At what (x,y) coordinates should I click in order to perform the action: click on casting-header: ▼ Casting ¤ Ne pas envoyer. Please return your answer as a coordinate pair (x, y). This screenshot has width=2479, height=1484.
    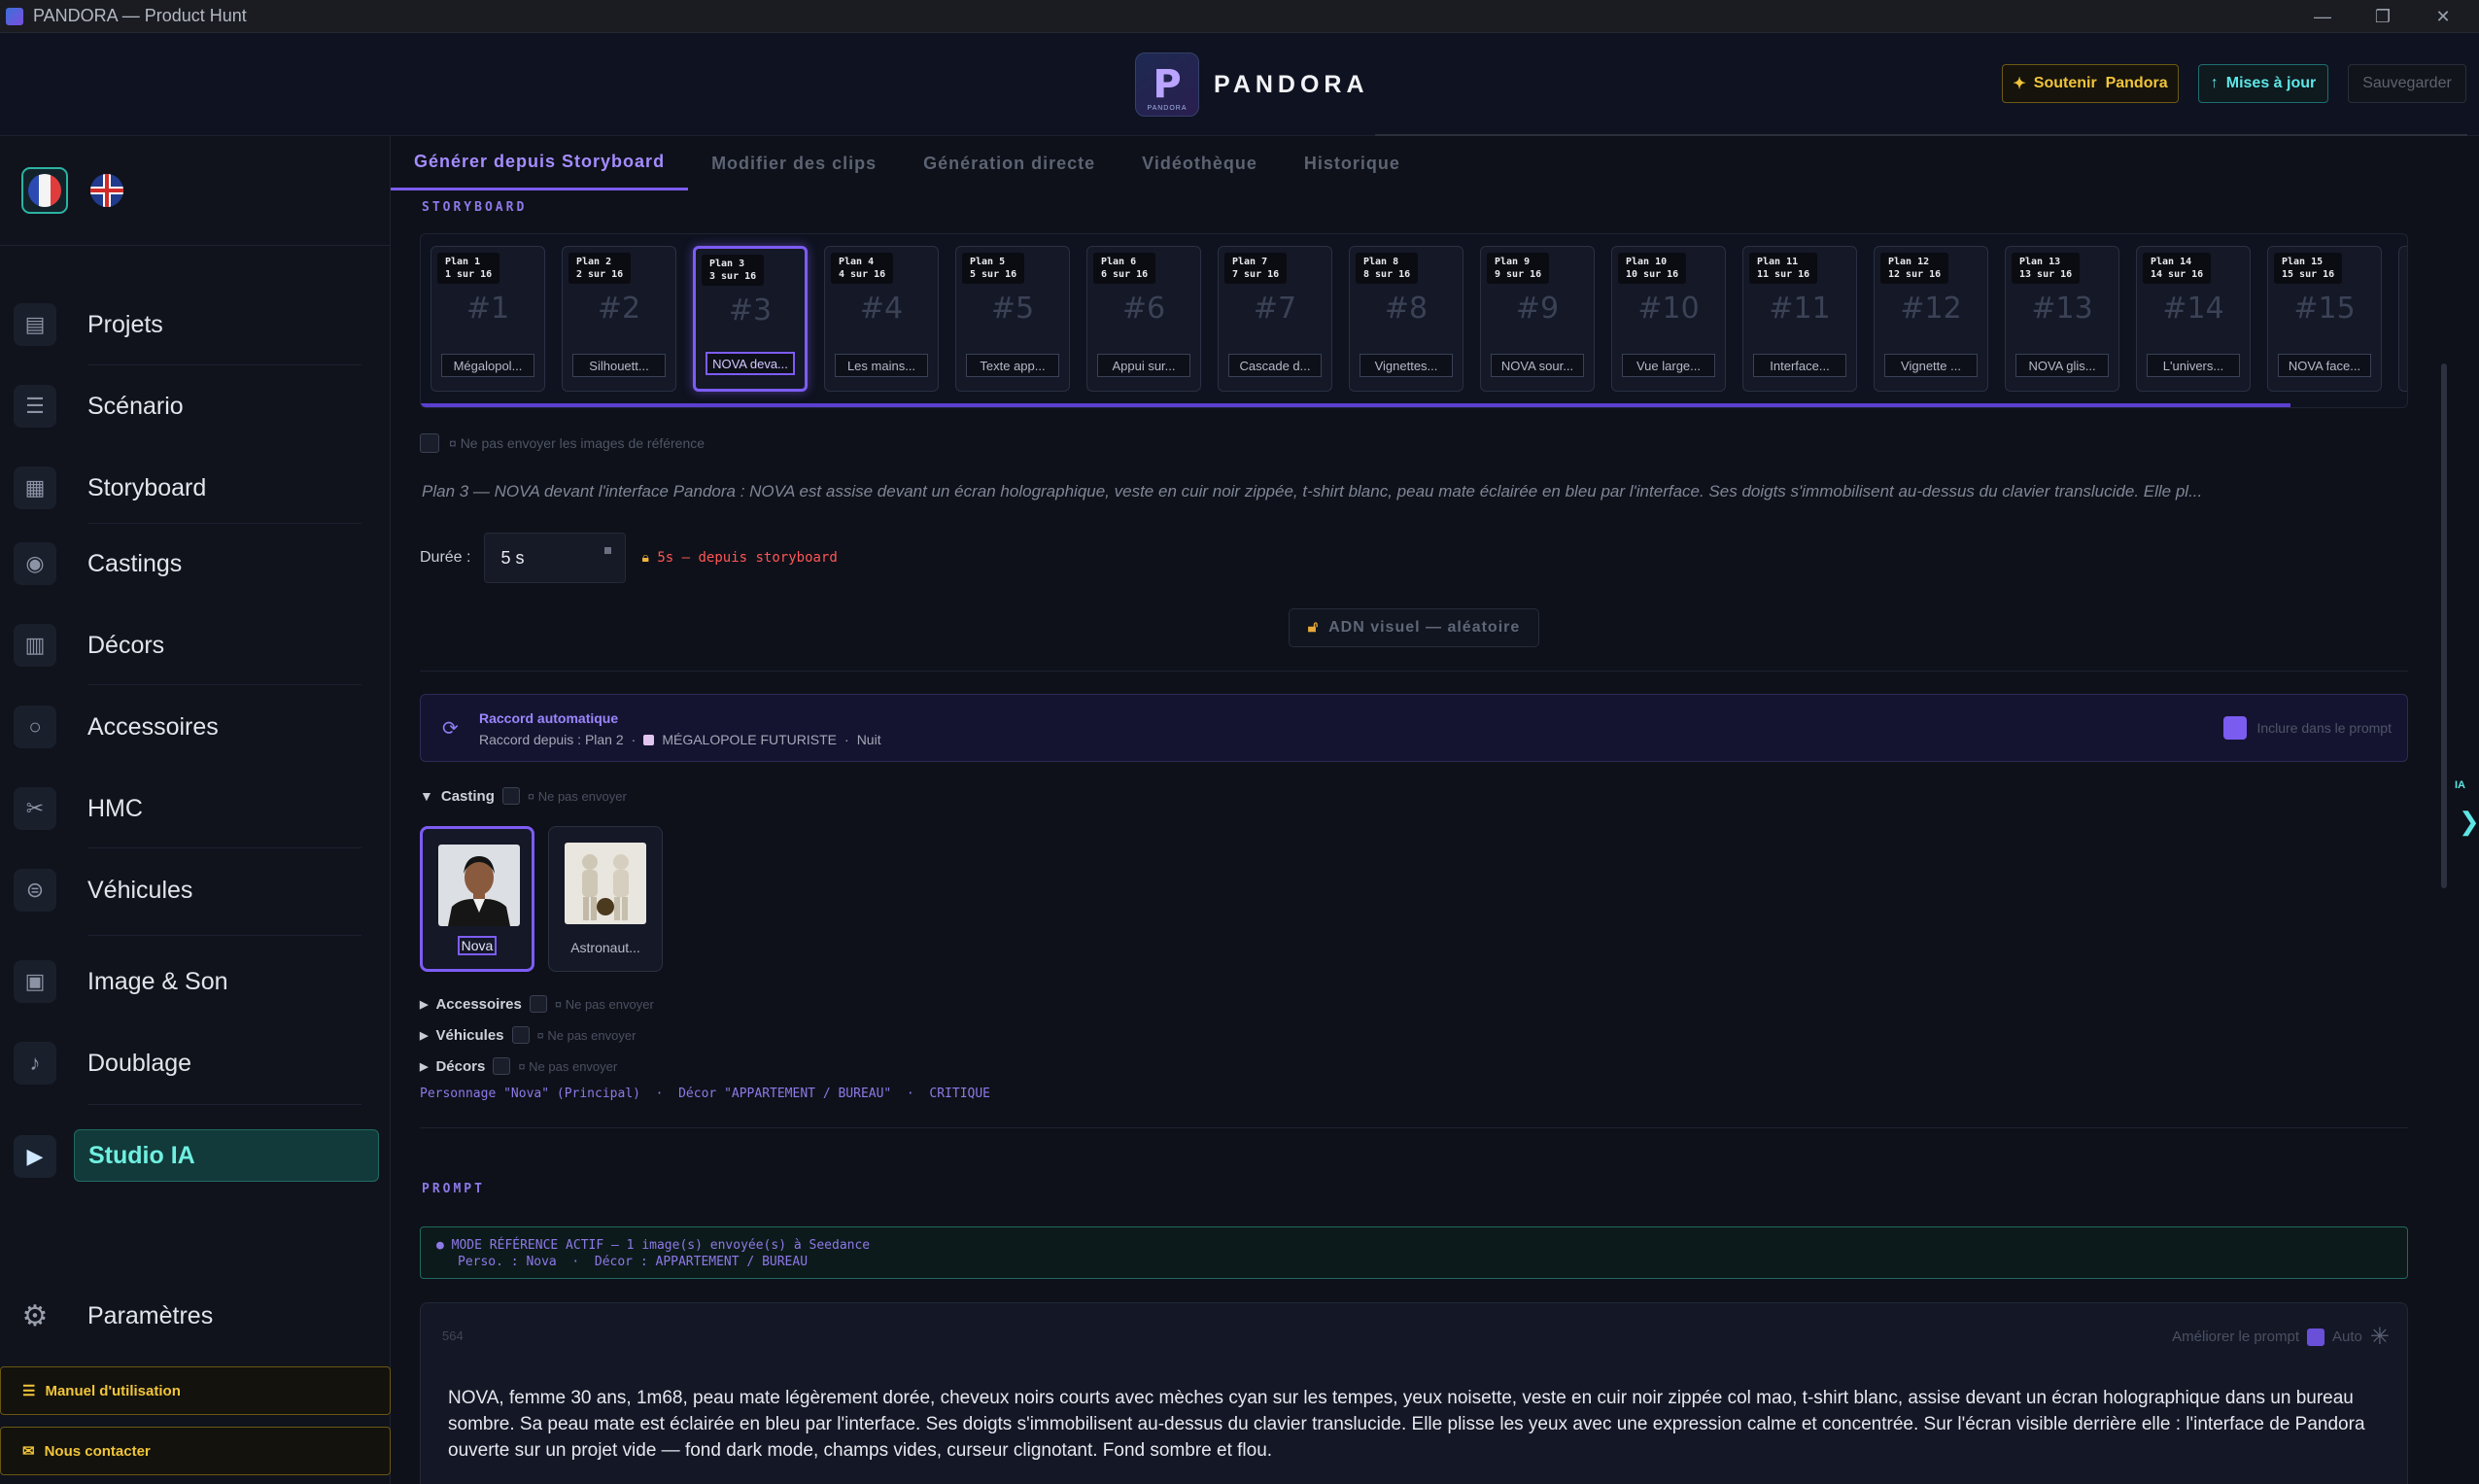
    Looking at the image, I should click on (524, 796).